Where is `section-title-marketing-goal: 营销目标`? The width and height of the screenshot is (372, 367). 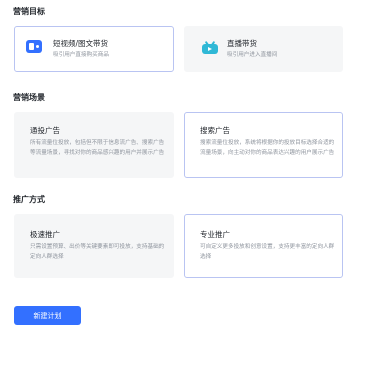
section-title-marketing-goal: 营销目标 is located at coordinates (29, 11).